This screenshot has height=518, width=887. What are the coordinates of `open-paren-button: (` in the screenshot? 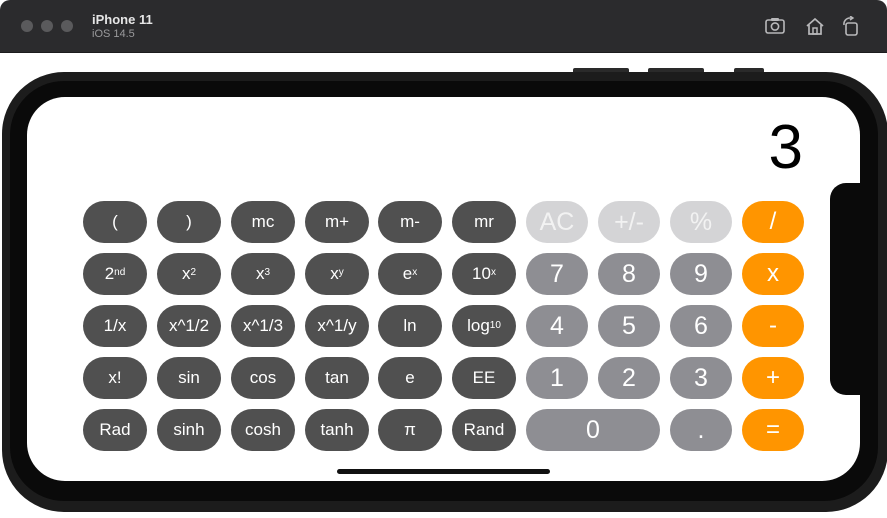 It's located at (115, 222).